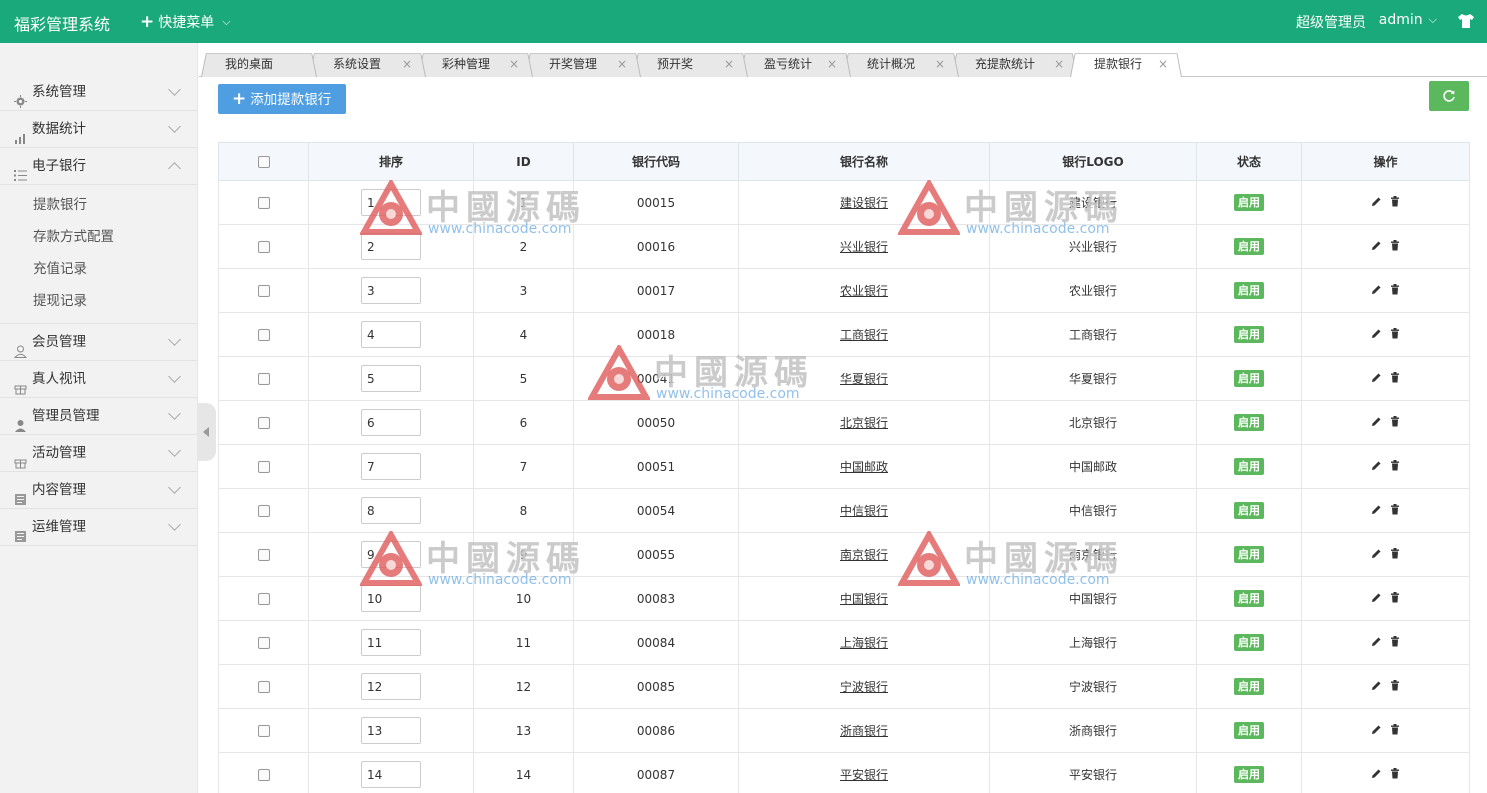 This screenshot has height=793, width=1487. I want to click on sidebar-item: 管理员管理, so click(98, 416).